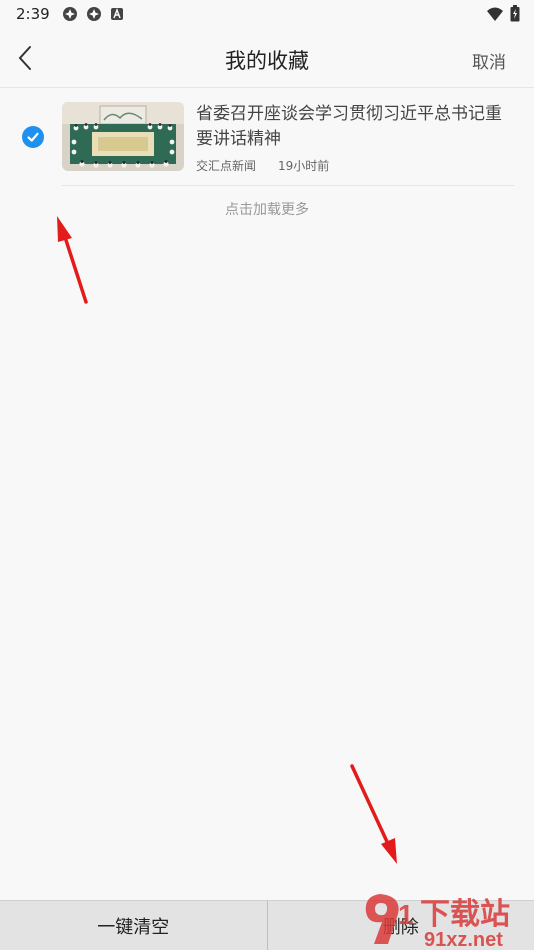  Describe the element at coordinates (262, 165) in the screenshot. I see `news-meta: 交汇点新闻 19小时前` at that location.